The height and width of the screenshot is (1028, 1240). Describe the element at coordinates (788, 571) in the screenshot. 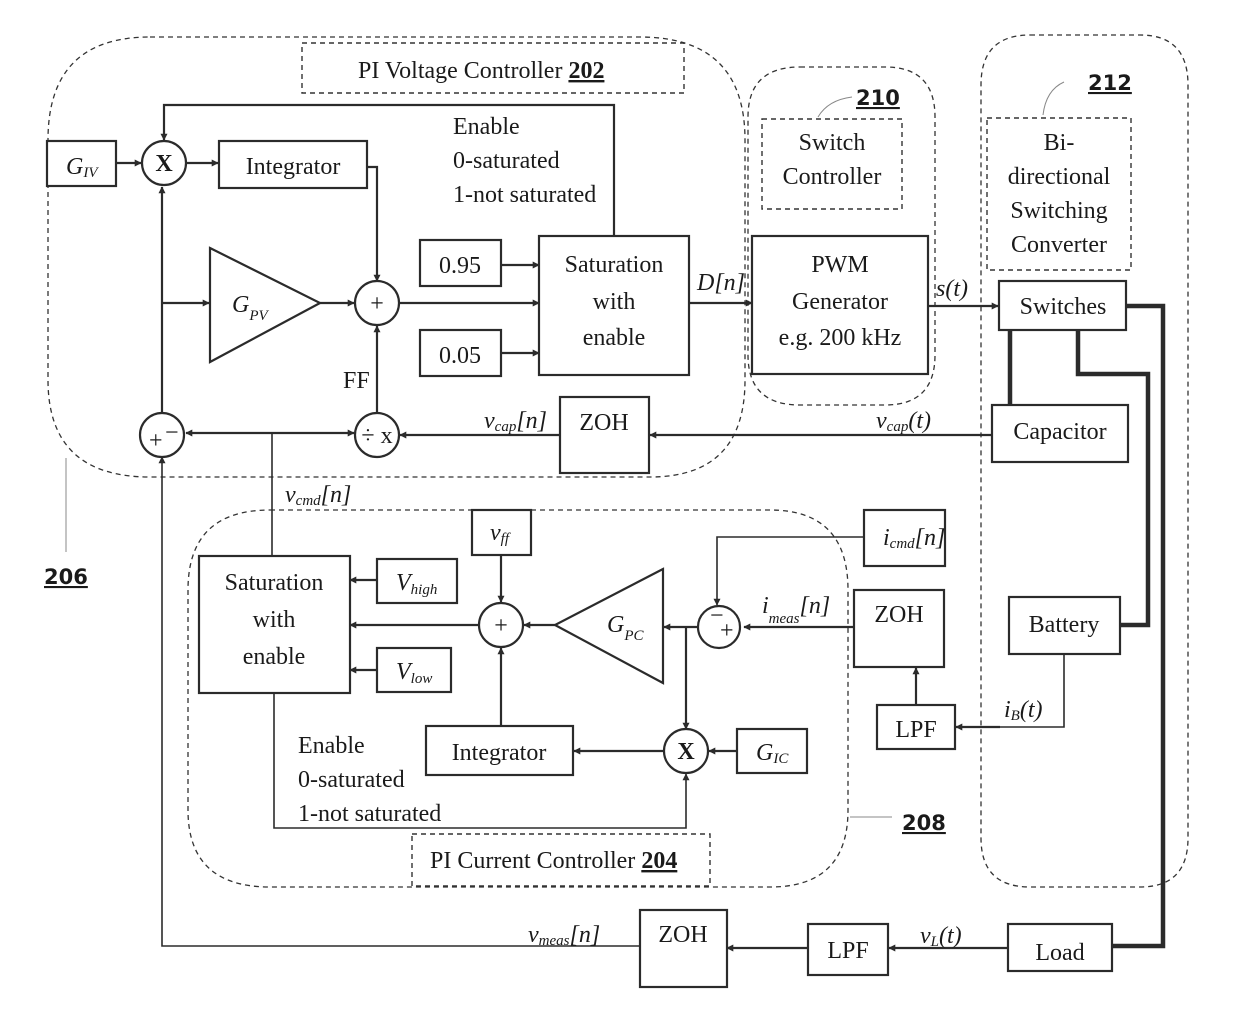

I see `wire-icmd-to-error` at that location.